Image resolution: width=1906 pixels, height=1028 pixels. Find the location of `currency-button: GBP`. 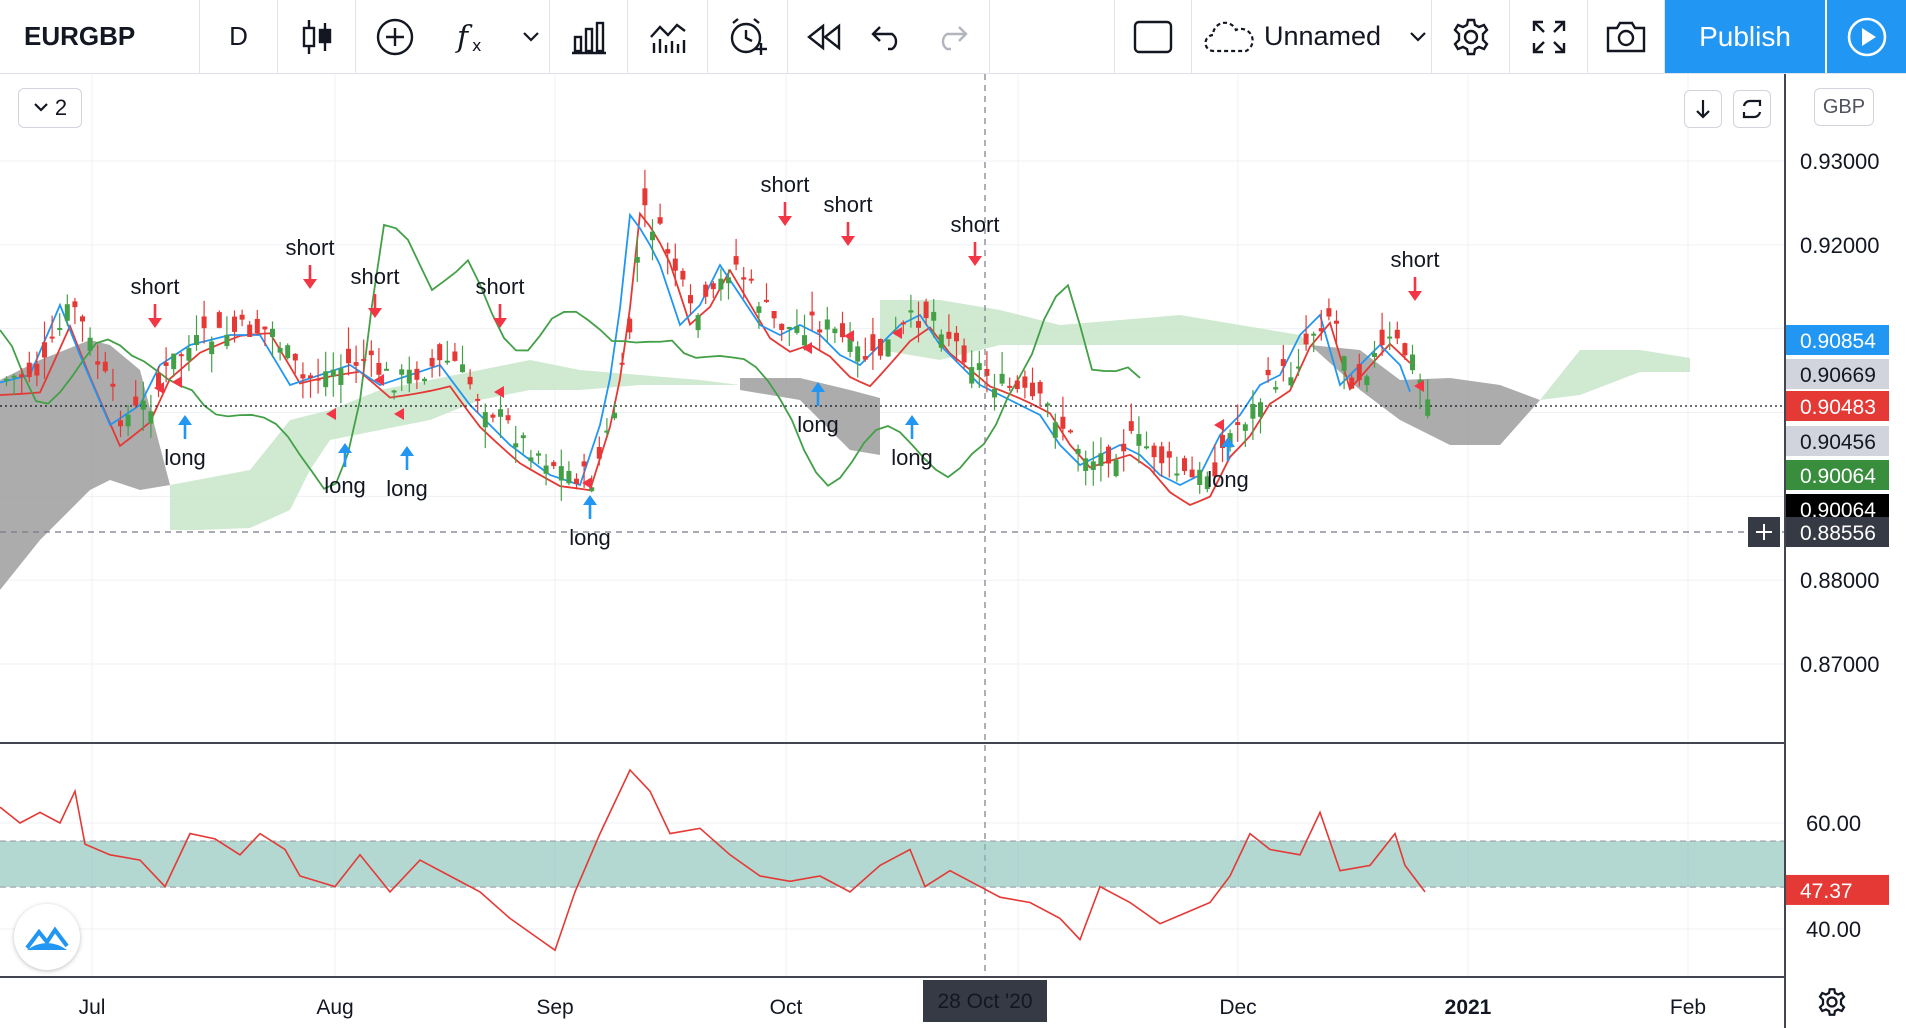

currency-button: GBP is located at coordinates (1844, 107).